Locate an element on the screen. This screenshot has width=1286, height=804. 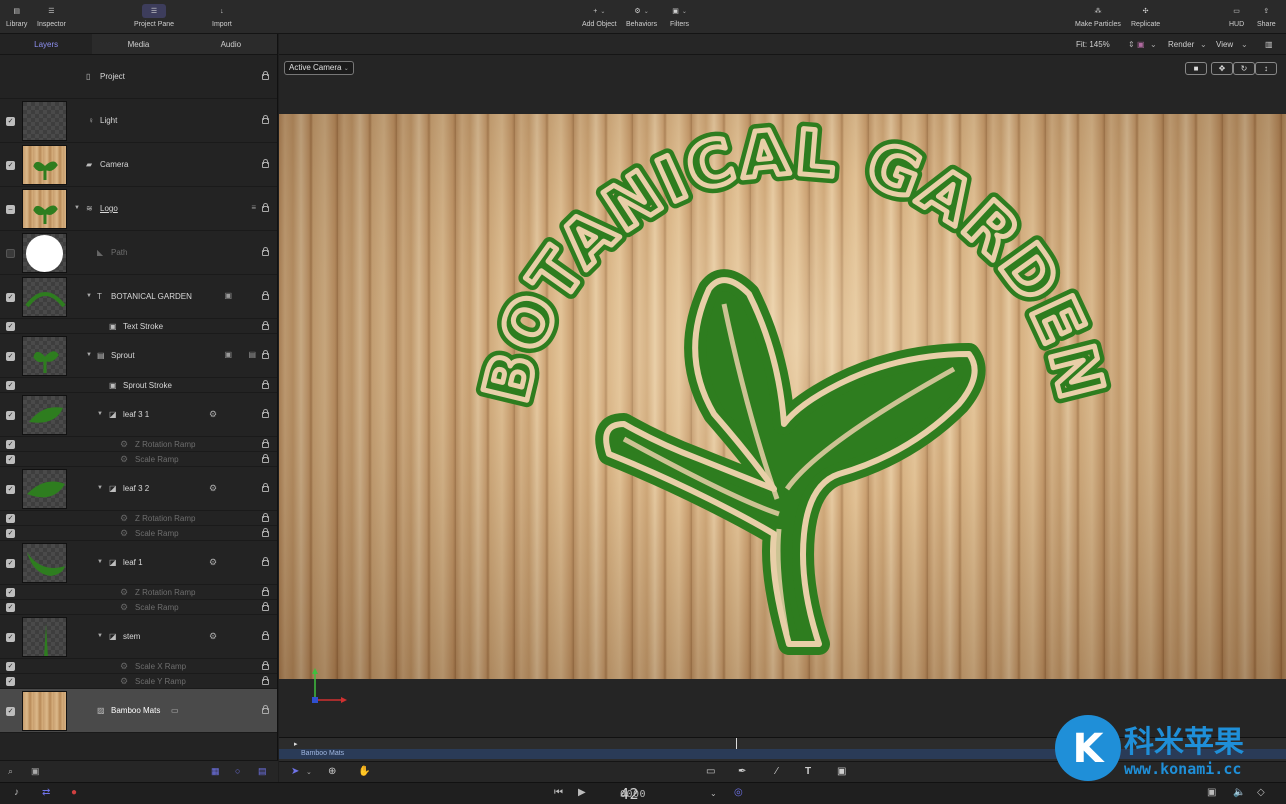
layer-row-leaf-1: ✓ ▼ ◪ leaf 1 ⚙ is located at coordinates (138, 563).